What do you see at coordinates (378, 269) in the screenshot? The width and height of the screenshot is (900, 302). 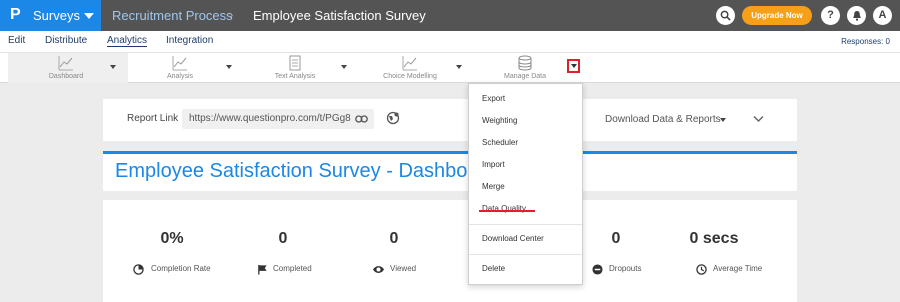 I see `eye-icon` at bounding box center [378, 269].